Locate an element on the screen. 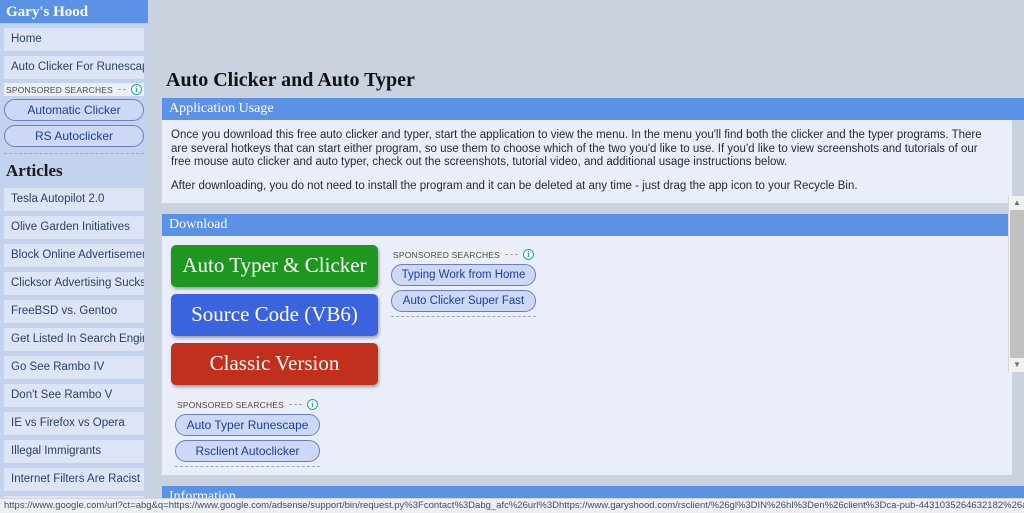 This screenshot has width=1024, height=513. page-title: Auto Clicker and Auto Typer is located at coordinates (290, 80).